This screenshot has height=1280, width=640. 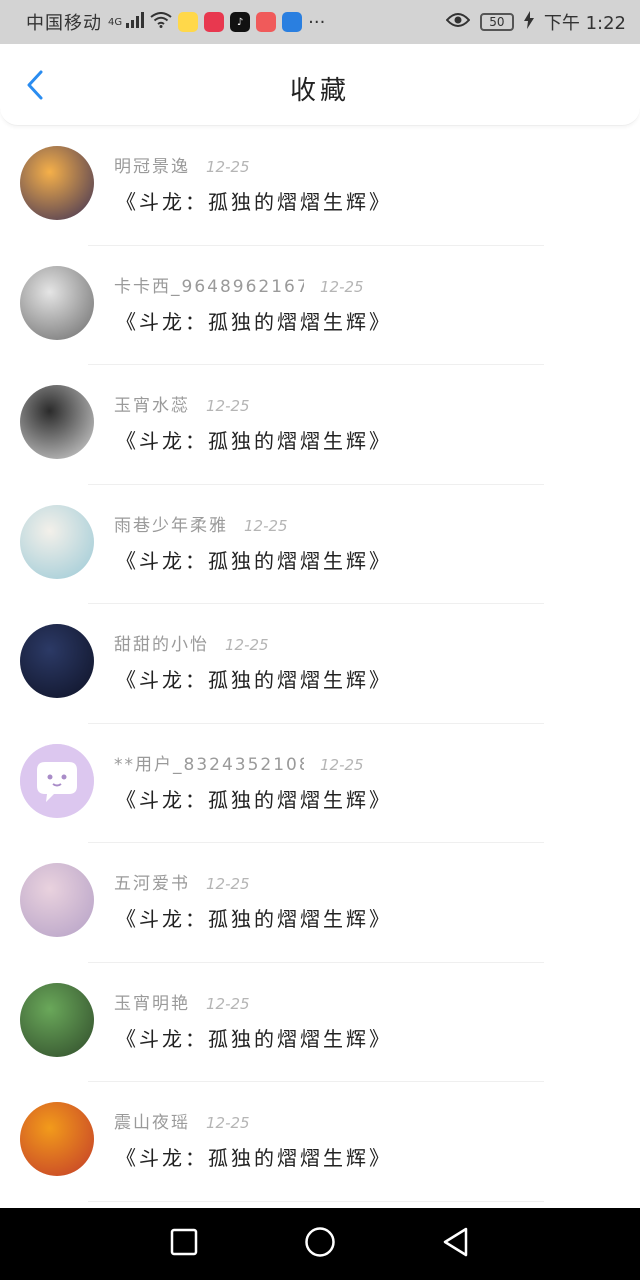 What do you see at coordinates (135, 22) in the screenshot?
I see `signal-icon` at bounding box center [135, 22].